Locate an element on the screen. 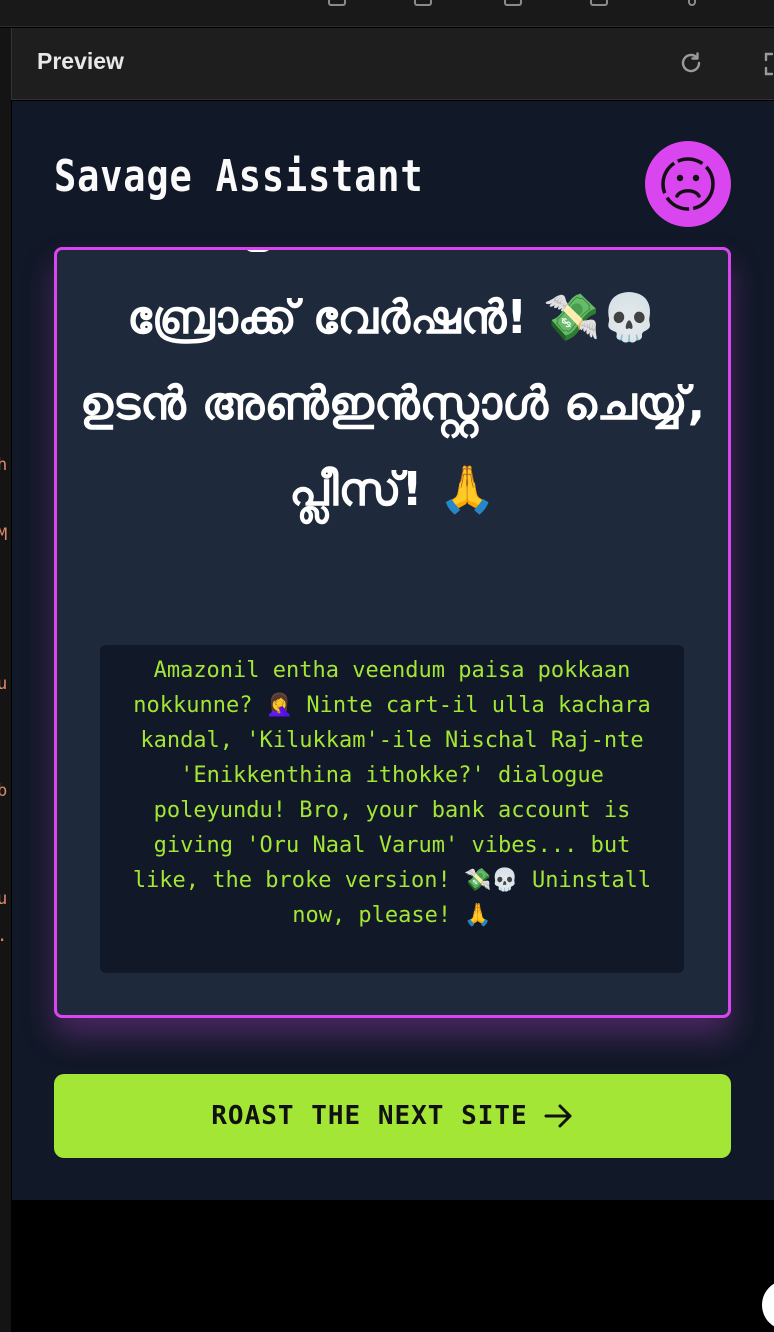 Image resolution: width=774 pixels, height=1332 pixels. avatar is located at coordinates (688, 184).